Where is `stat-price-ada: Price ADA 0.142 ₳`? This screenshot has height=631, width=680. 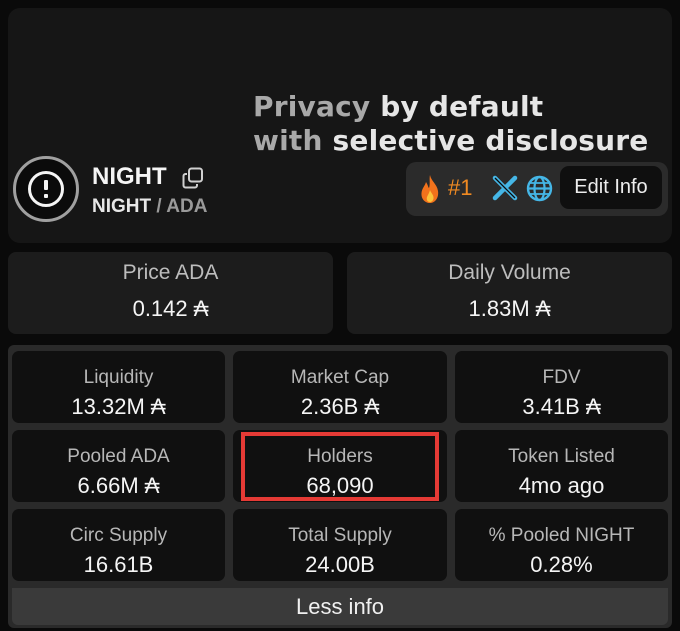
stat-price-ada: Price ADA 0.142 ₳ is located at coordinates (170, 293).